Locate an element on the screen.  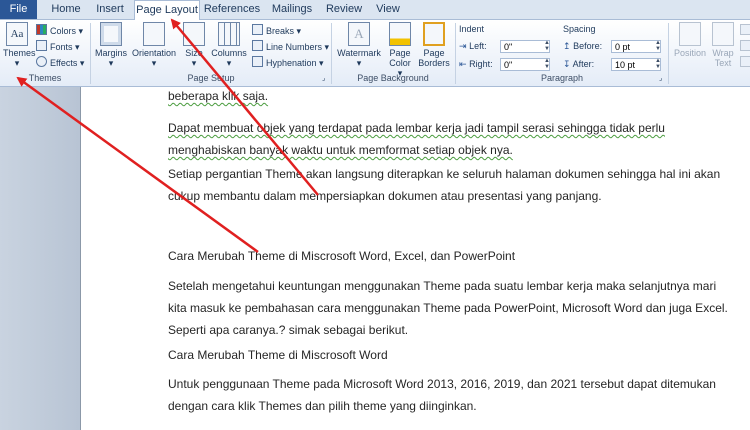
margins-label: Margins is located at coordinates (110, 53).